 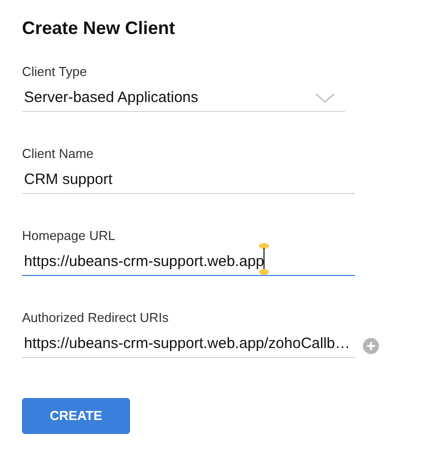 What do you see at coordinates (58, 154) in the screenshot?
I see `field-label: Client Name` at bounding box center [58, 154].